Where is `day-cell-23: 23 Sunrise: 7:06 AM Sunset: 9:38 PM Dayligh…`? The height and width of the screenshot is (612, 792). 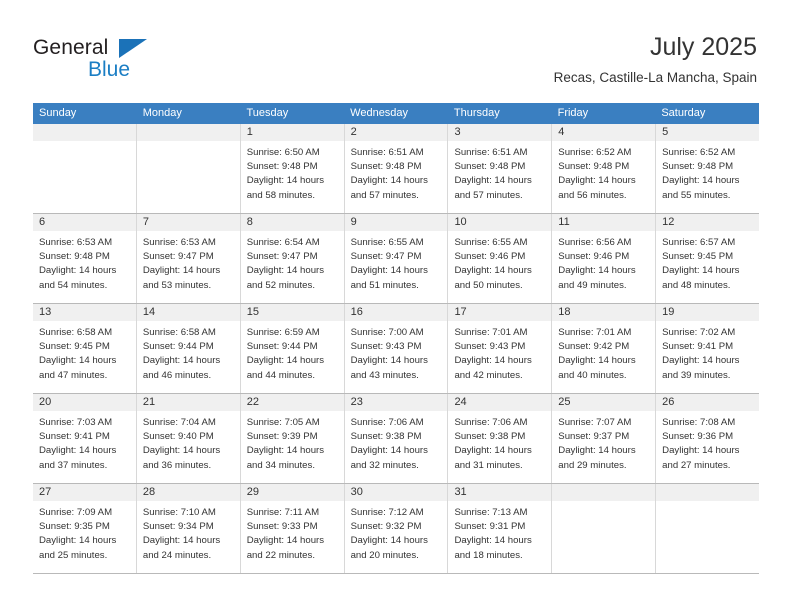 day-cell-23: 23 Sunrise: 7:06 AM Sunset: 9:38 PM Dayligh… is located at coordinates (395, 438).